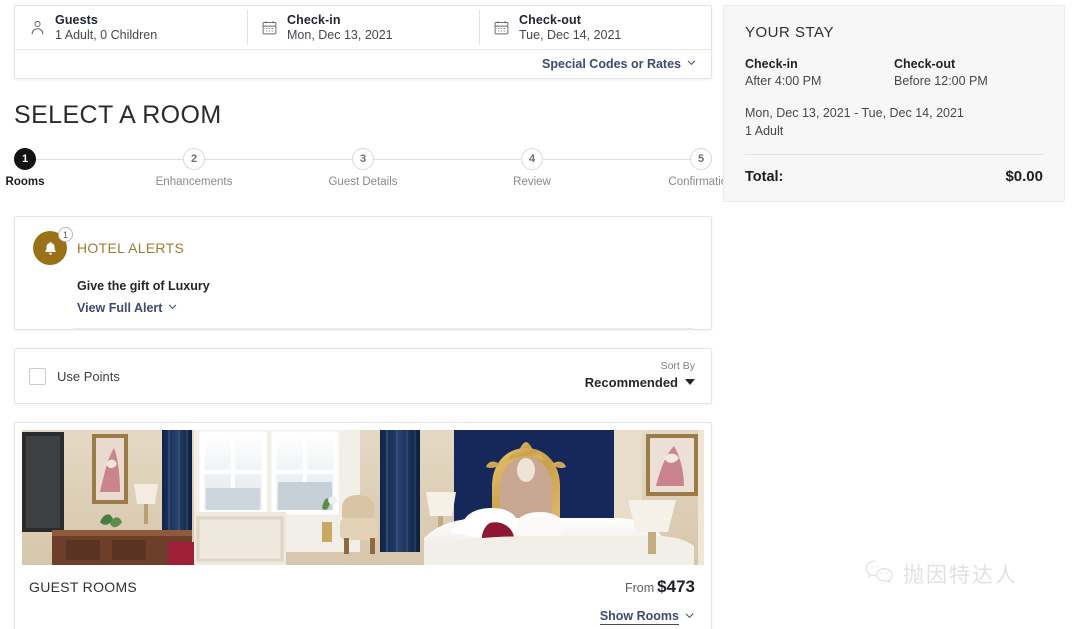 Image resolution: width=1080 pixels, height=629 pixels. What do you see at coordinates (363, 246) in the screenshot?
I see `hotel-alerts-header: 1 HOTEL ALERTS` at bounding box center [363, 246].